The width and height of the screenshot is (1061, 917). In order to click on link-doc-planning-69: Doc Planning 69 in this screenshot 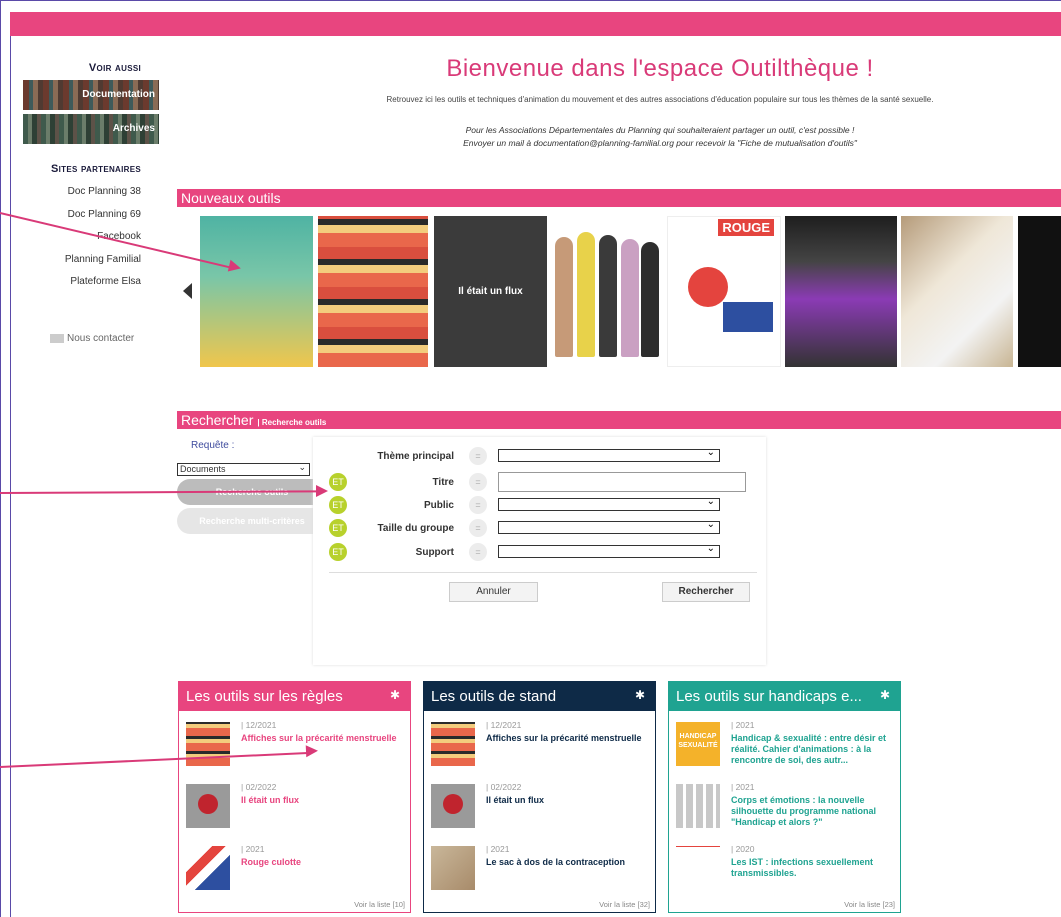, I will do `click(104, 214)`.